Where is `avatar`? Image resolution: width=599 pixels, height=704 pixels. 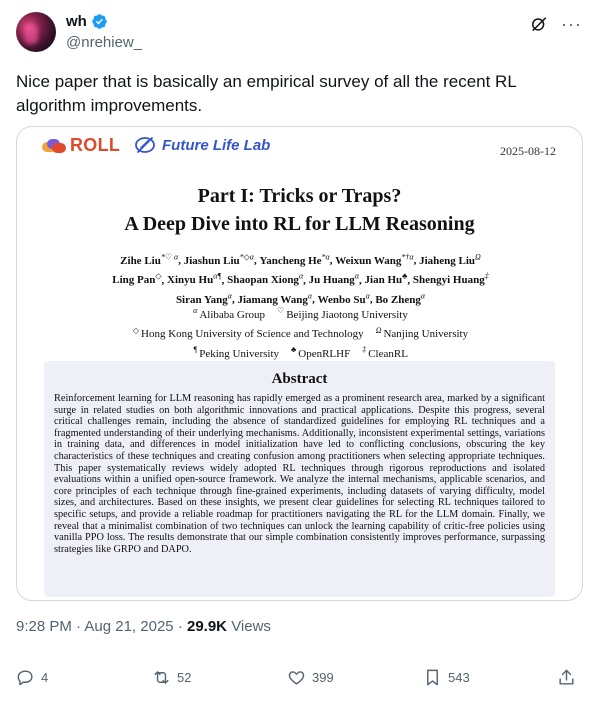
avatar is located at coordinates (36, 32).